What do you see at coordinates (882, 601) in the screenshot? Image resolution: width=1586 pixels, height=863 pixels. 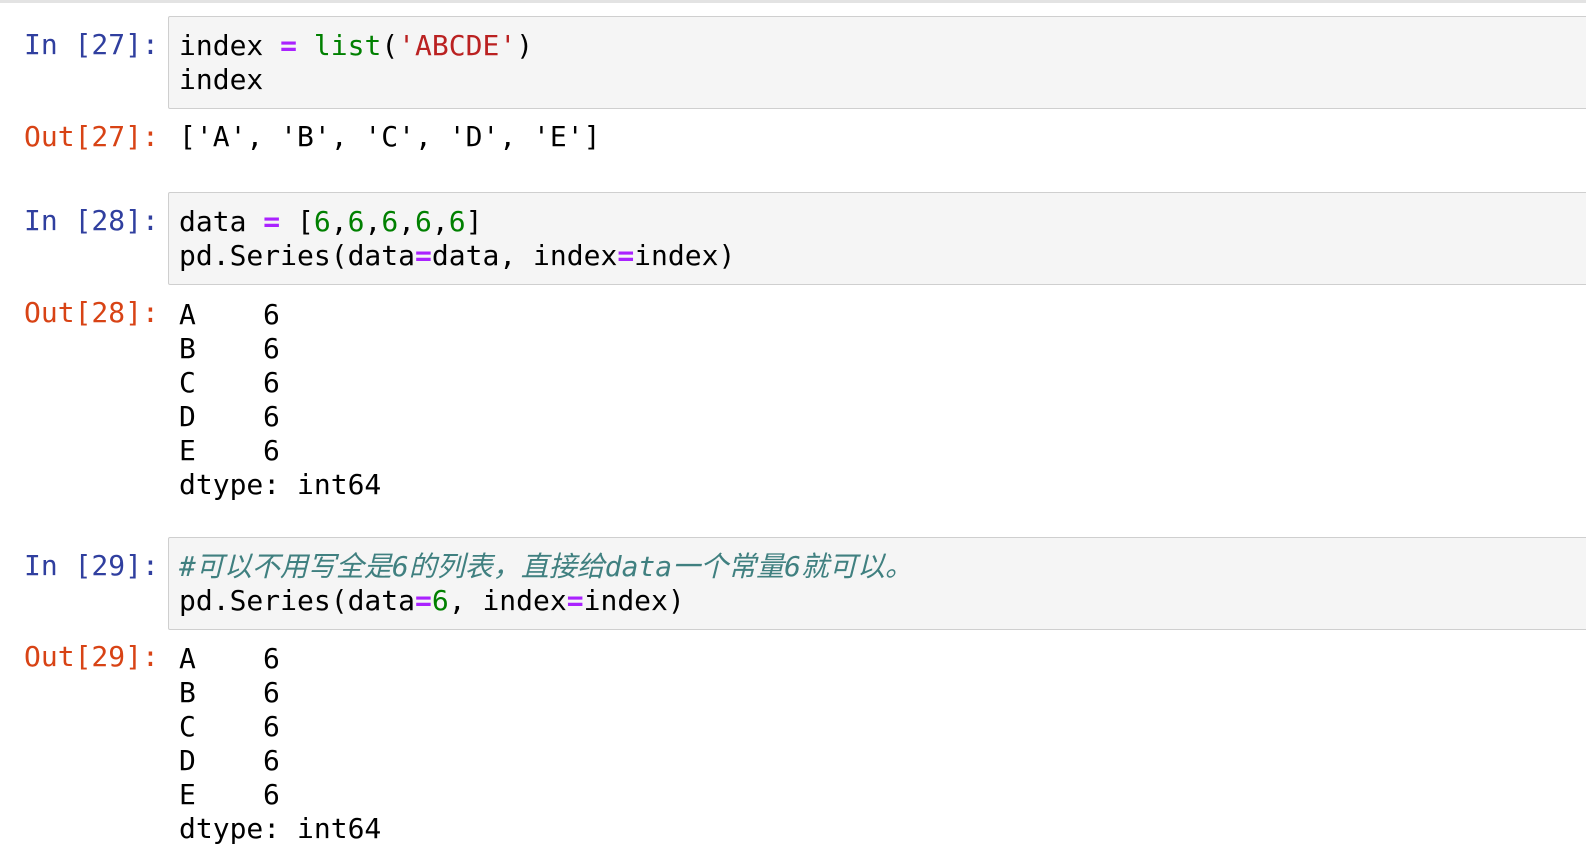 I see `code-line: pd.Series(data=6, index=index)` at bounding box center [882, 601].